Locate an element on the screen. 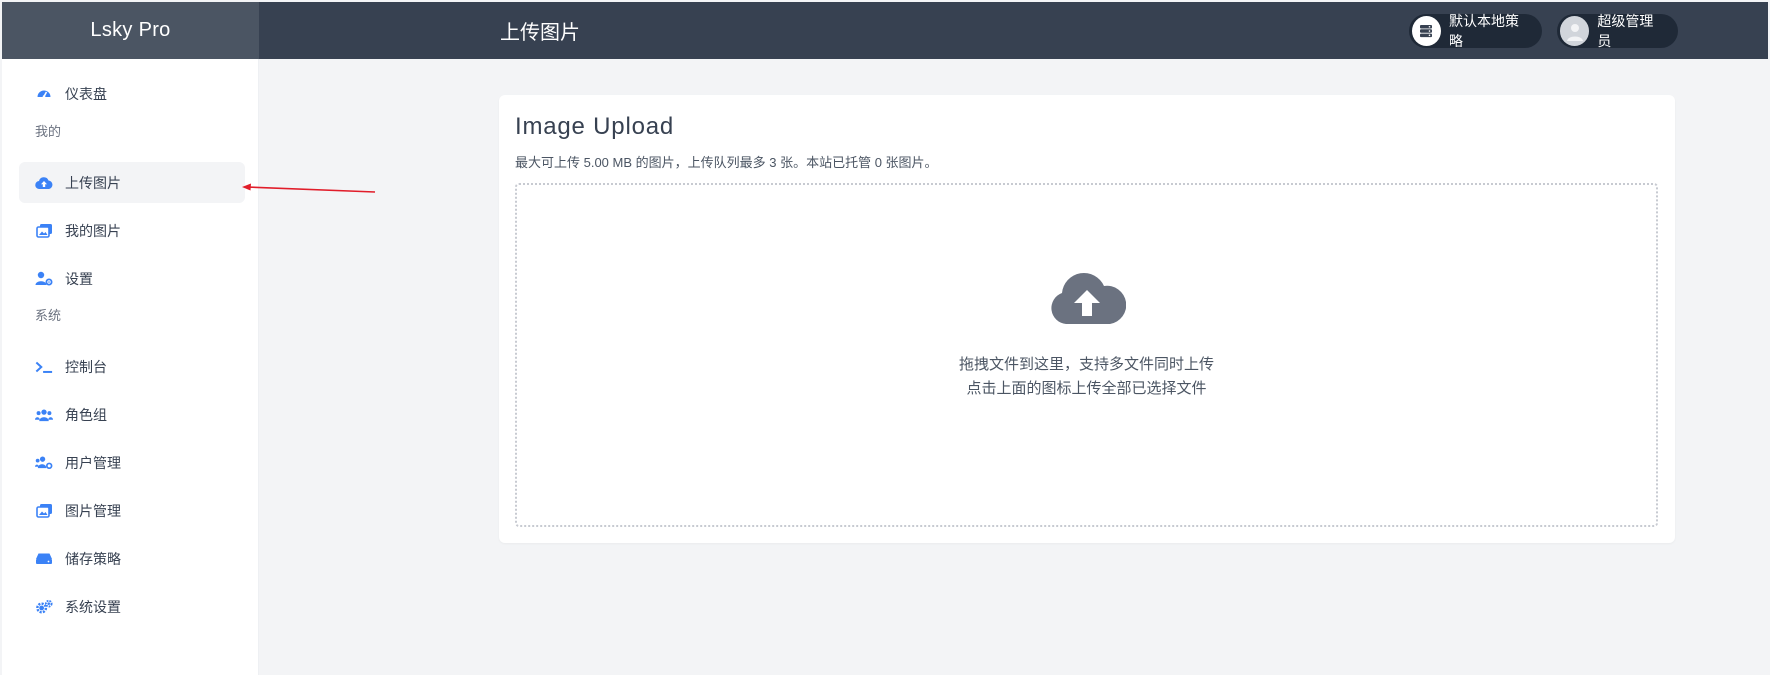 Image resolution: width=1770 pixels, height=675 pixels. strategy-selector: 默认本地策略 is located at coordinates (1475, 31).